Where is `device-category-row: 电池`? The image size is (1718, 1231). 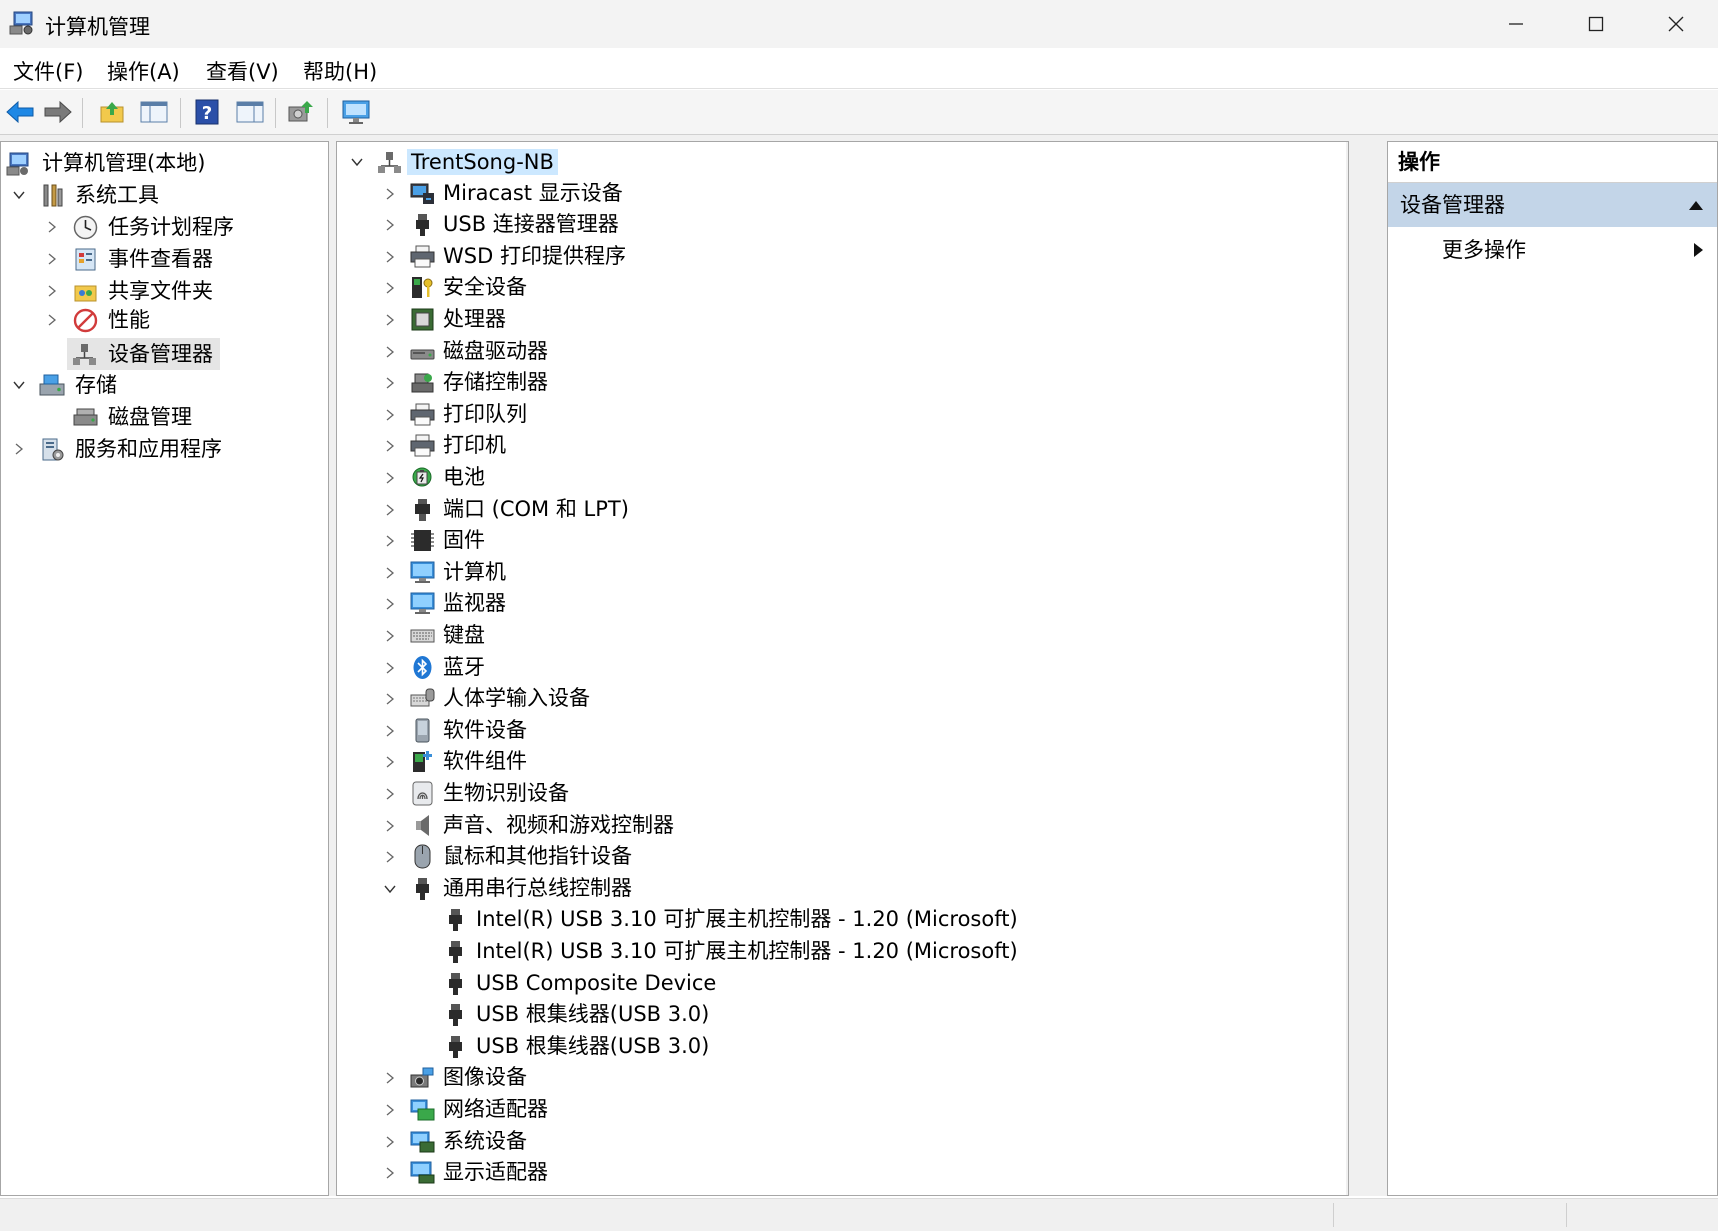 device-category-row: 电池 is located at coordinates (837, 477).